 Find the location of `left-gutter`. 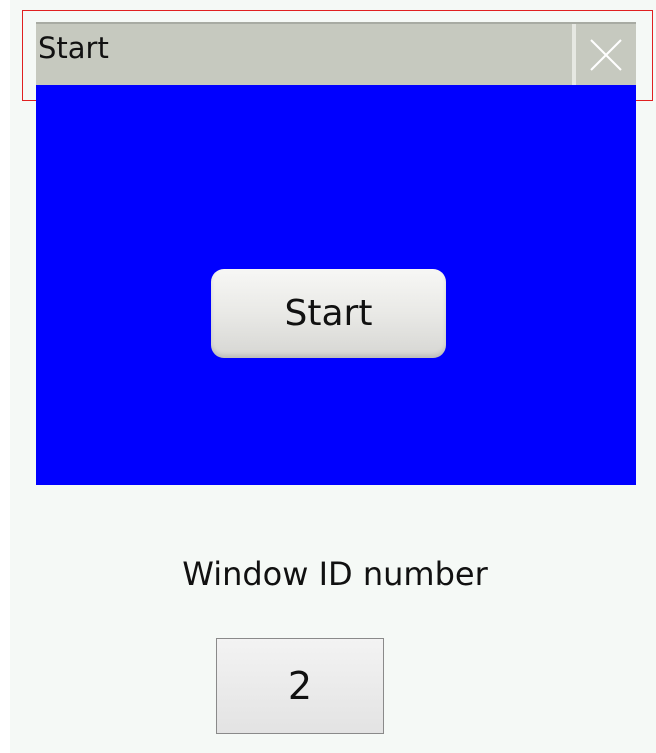

left-gutter is located at coordinates (5, 376).